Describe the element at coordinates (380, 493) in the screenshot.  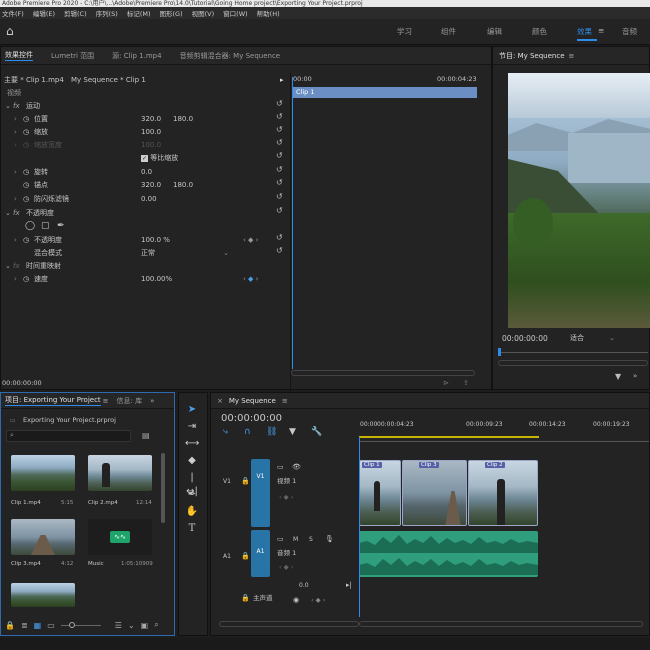
I see `timeline-clip-1: Clip 1` at that location.